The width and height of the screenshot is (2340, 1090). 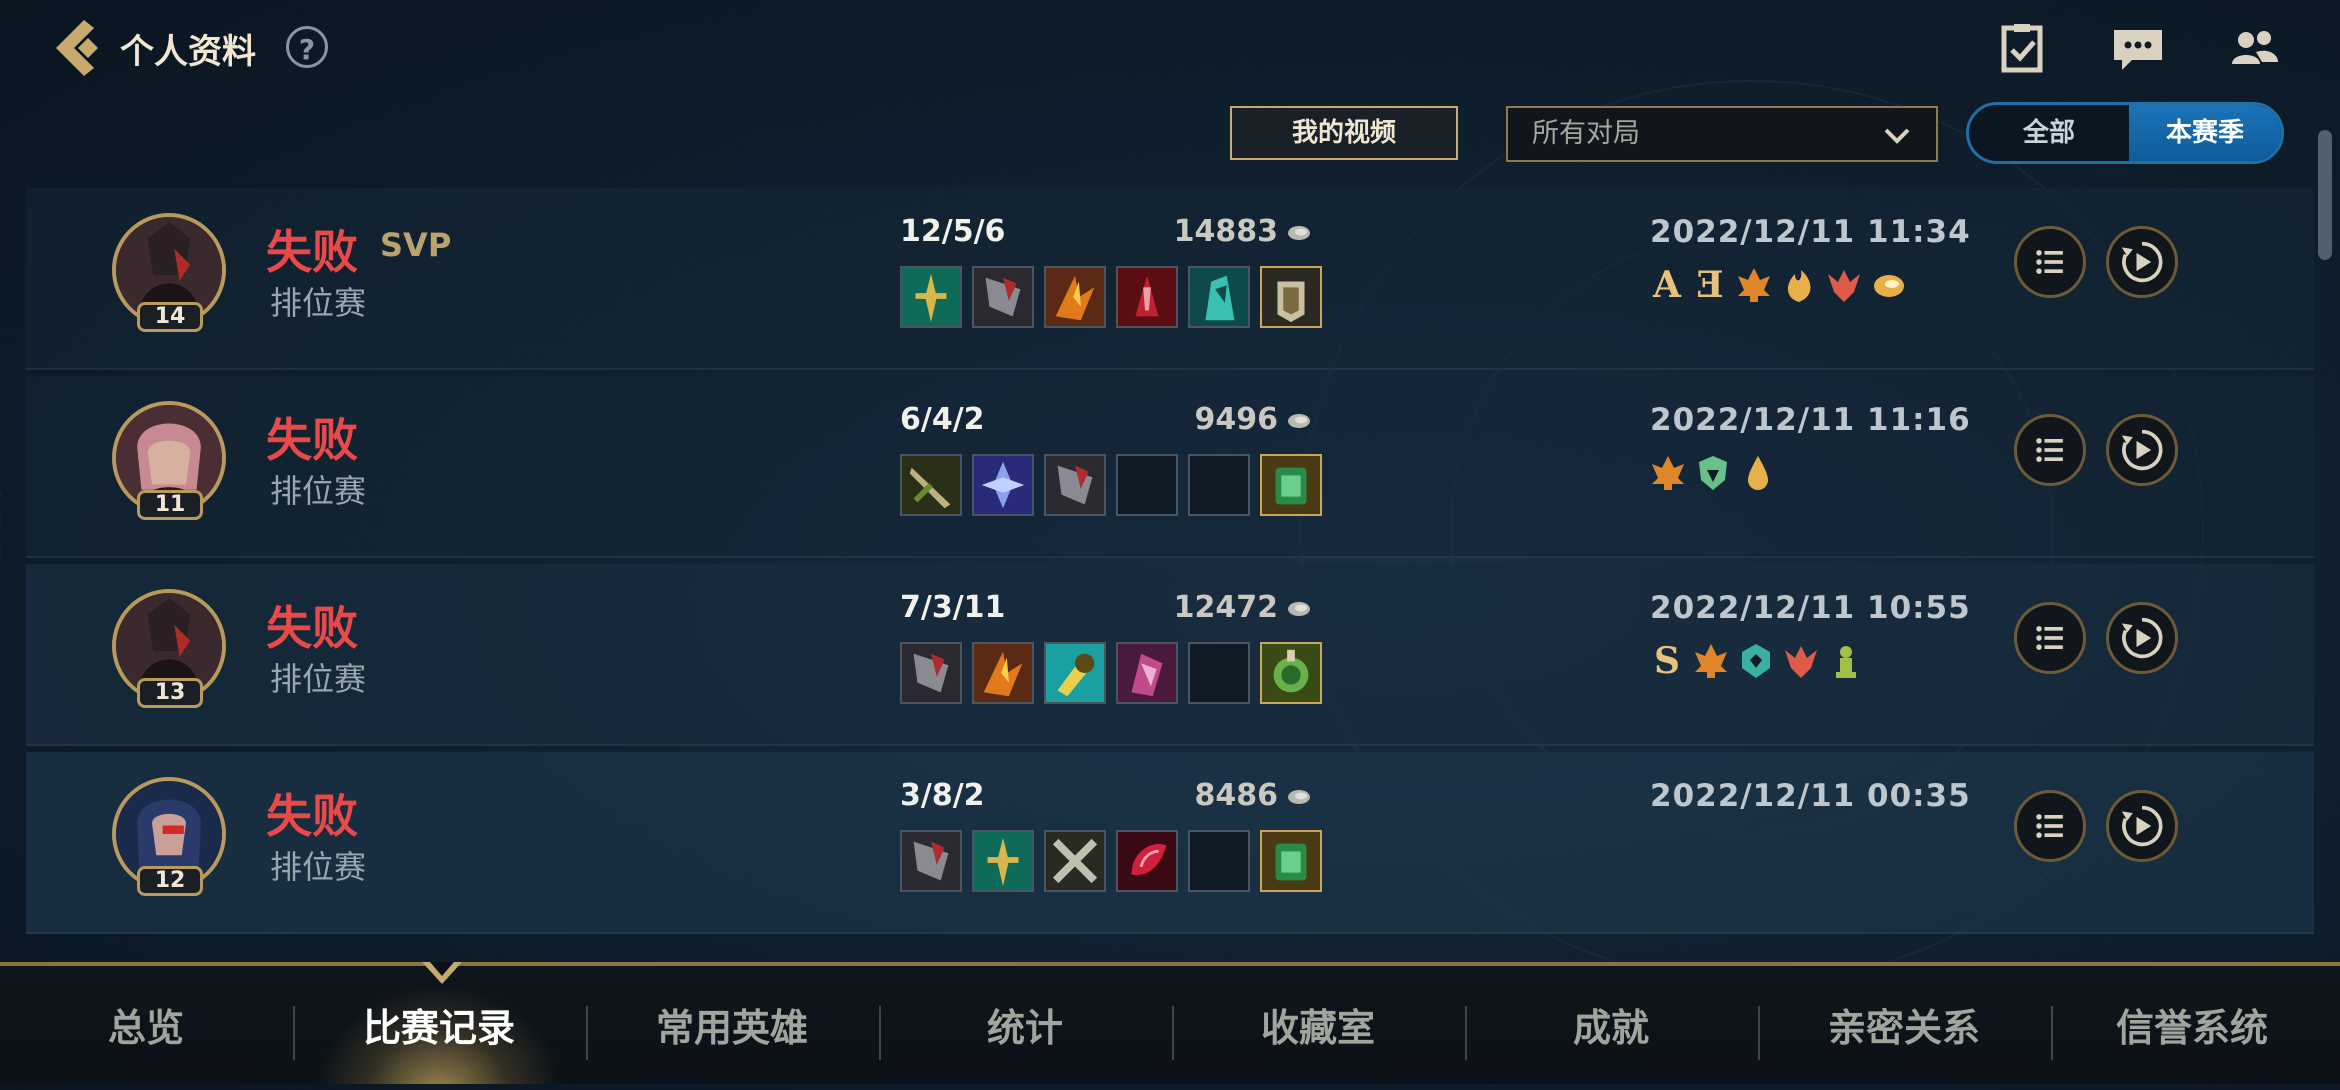 I want to click on match-date: 2022/12/11 11:16, so click(x=1810, y=420).